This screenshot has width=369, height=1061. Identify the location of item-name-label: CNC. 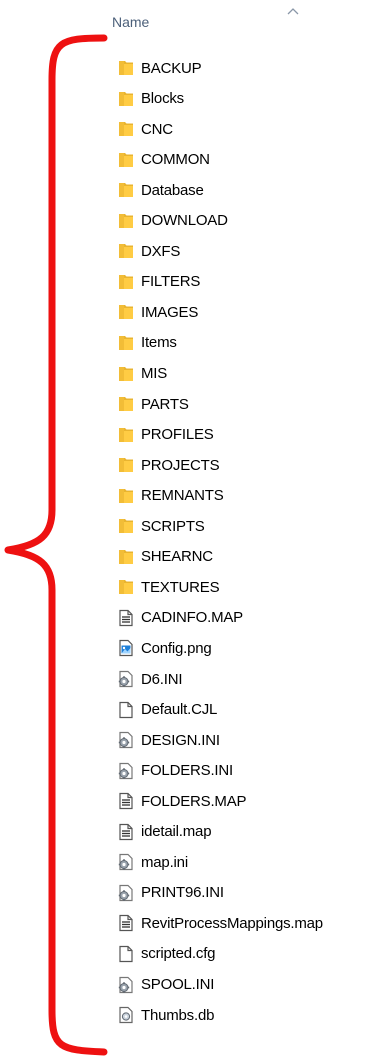
(157, 129).